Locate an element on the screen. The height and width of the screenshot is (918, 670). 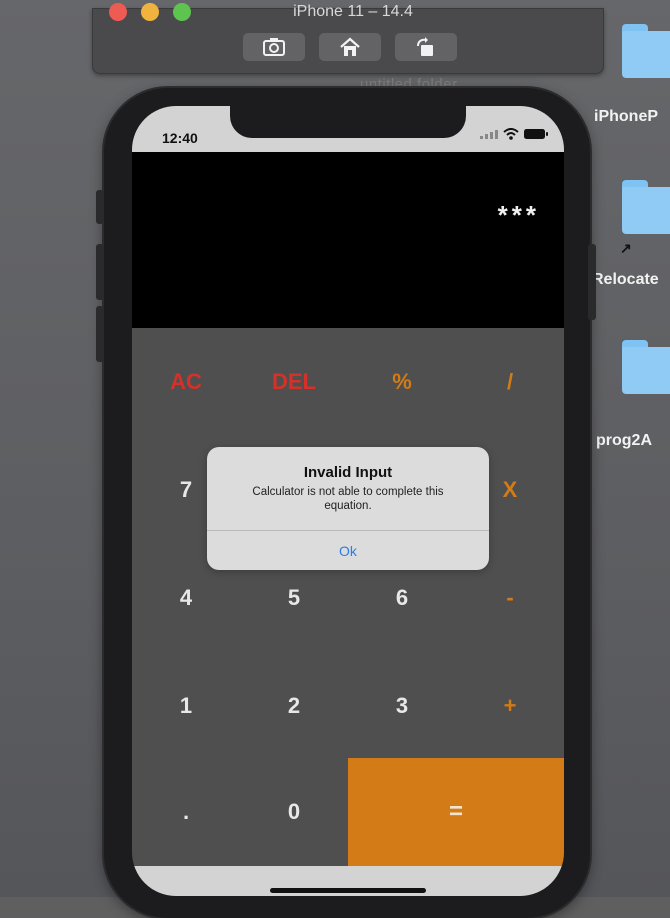
desktop-folder-label: prog2A is located at coordinates (624, 441).